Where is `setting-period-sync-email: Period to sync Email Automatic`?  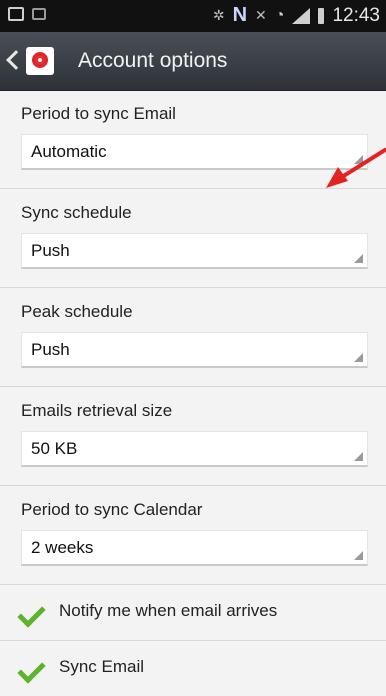
setting-period-sync-email: Period to sync Email Automatic is located at coordinates (193, 139).